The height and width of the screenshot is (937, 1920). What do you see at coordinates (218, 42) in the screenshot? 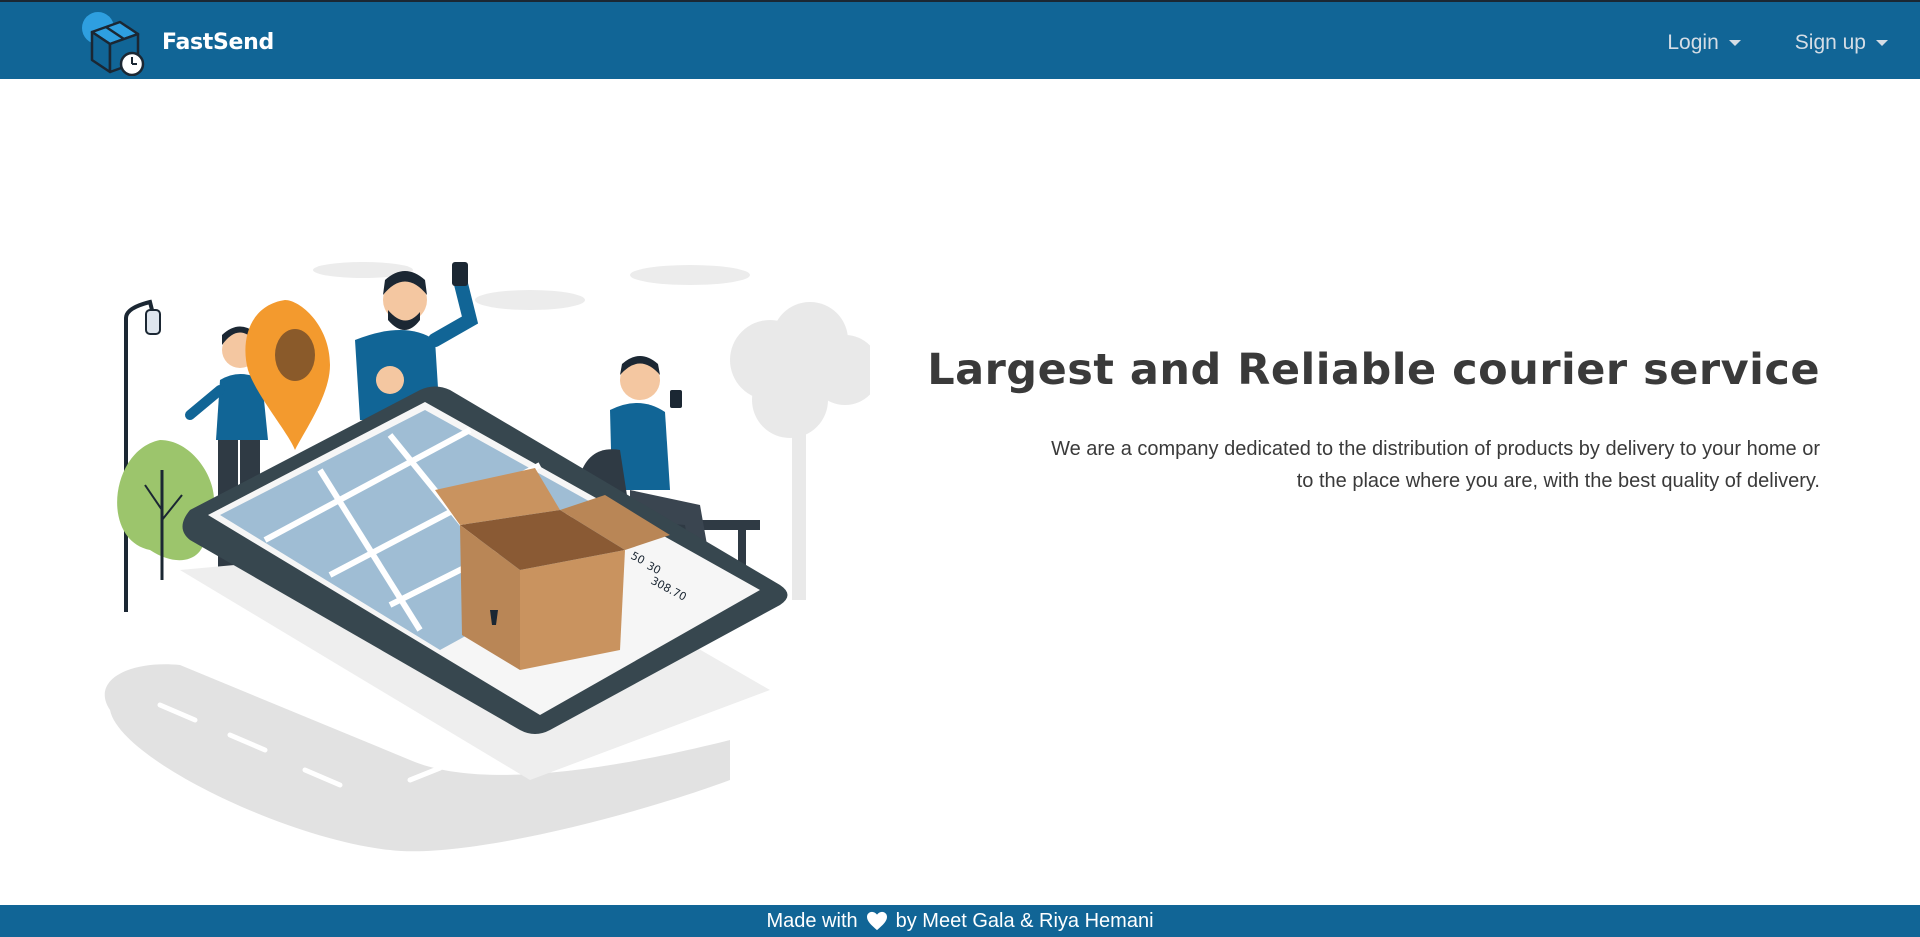
I see `brand-name: FastSend` at bounding box center [218, 42].